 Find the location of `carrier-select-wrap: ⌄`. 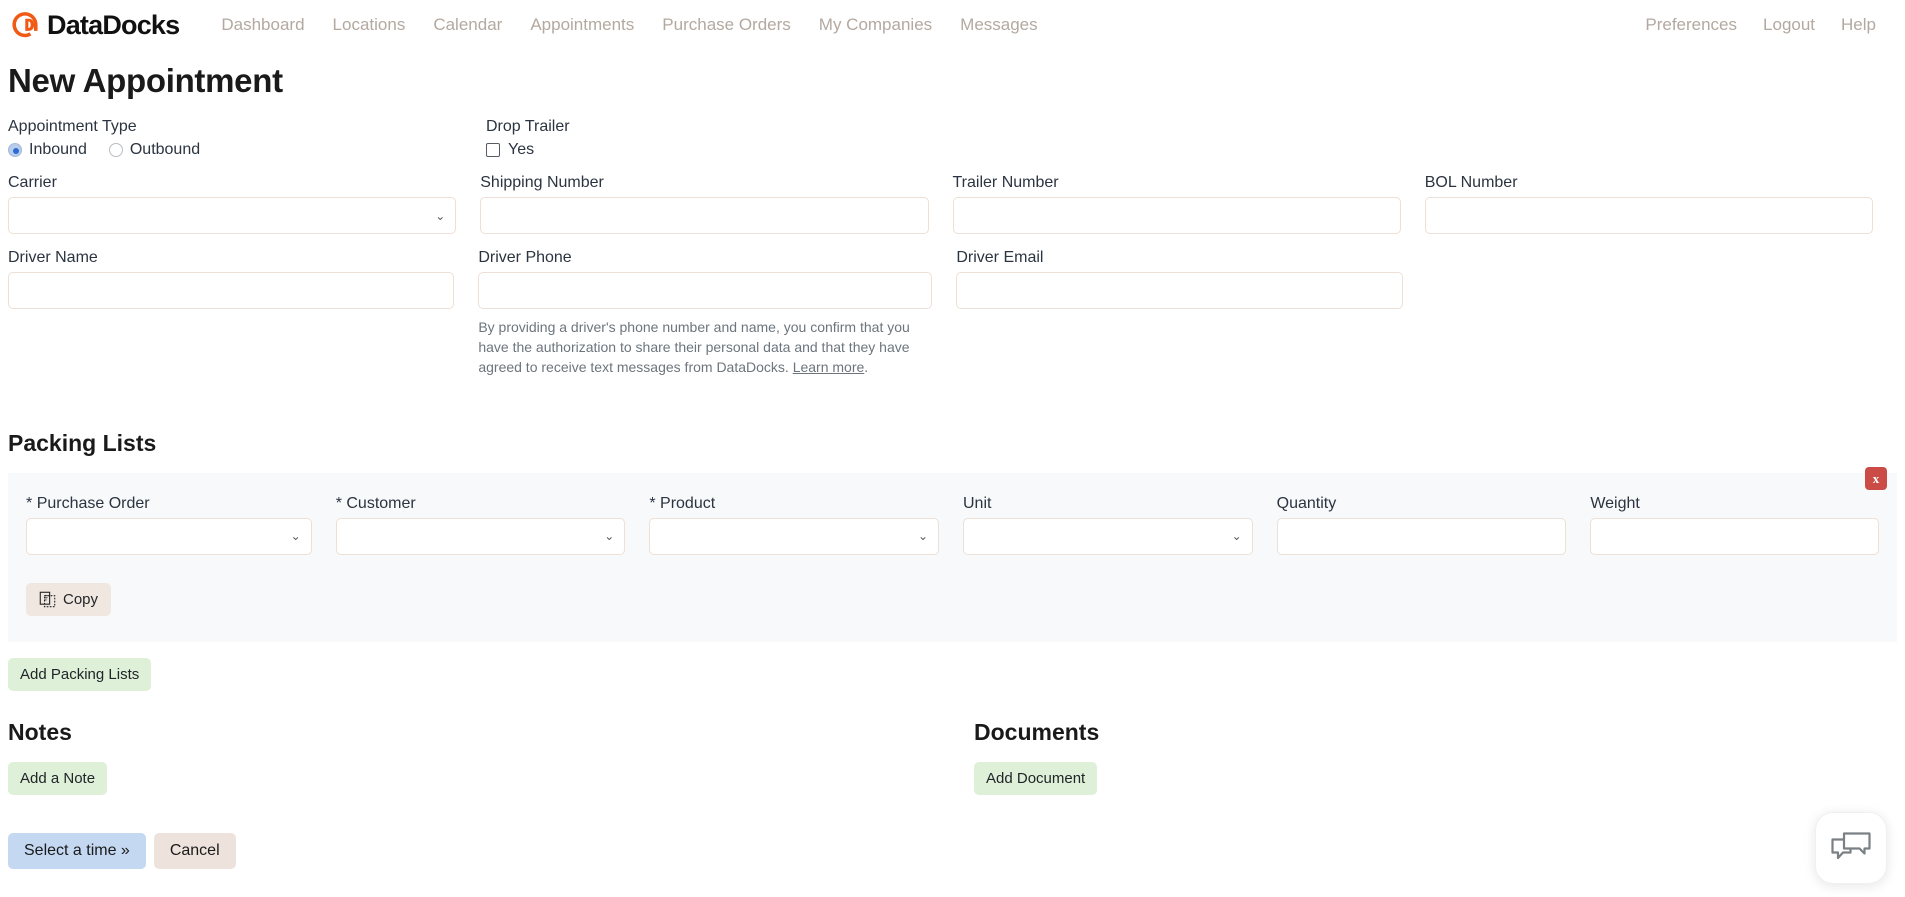

carrier-select-wrap: ⌄ is located at coordinates (232, 215).